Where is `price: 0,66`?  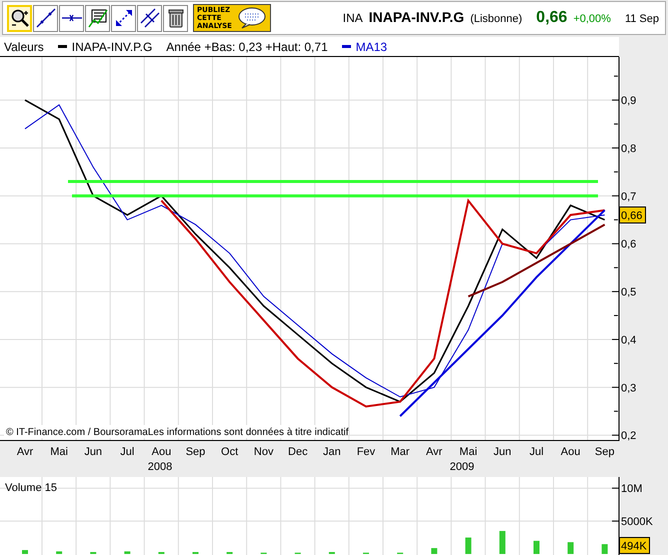 price: 0,66 is located at coordinates (552, 18).